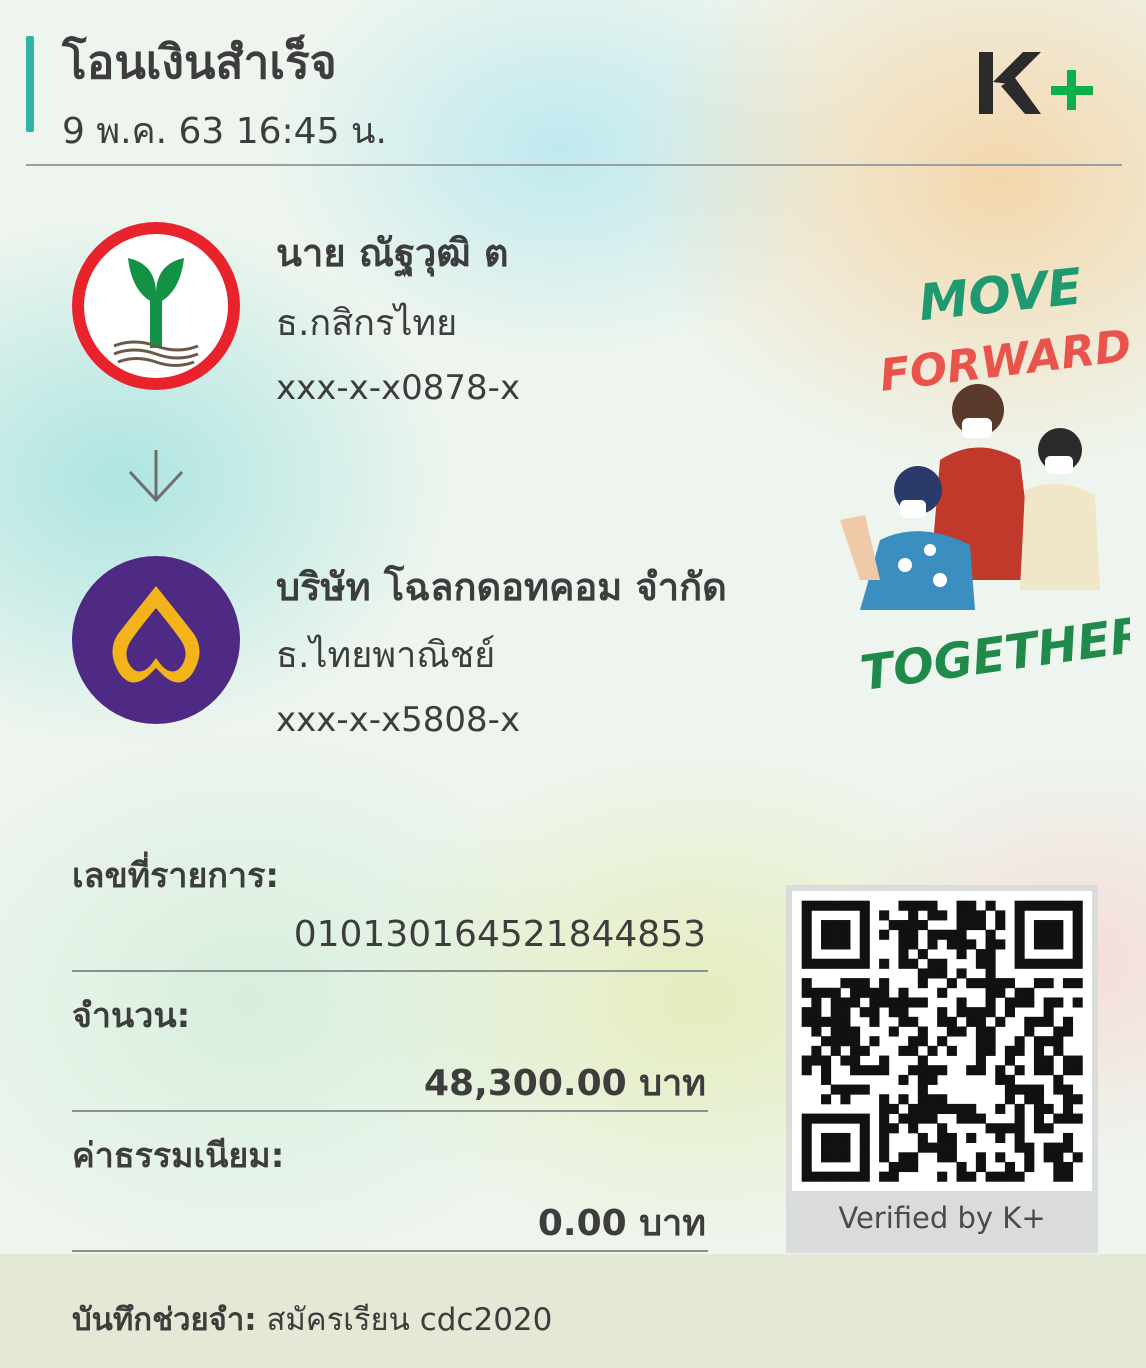 The image size is (1146, 1368). Describe the element at coordinates (1036, 83) in the screenshot. I see `kplus-logo-icon` at that location.